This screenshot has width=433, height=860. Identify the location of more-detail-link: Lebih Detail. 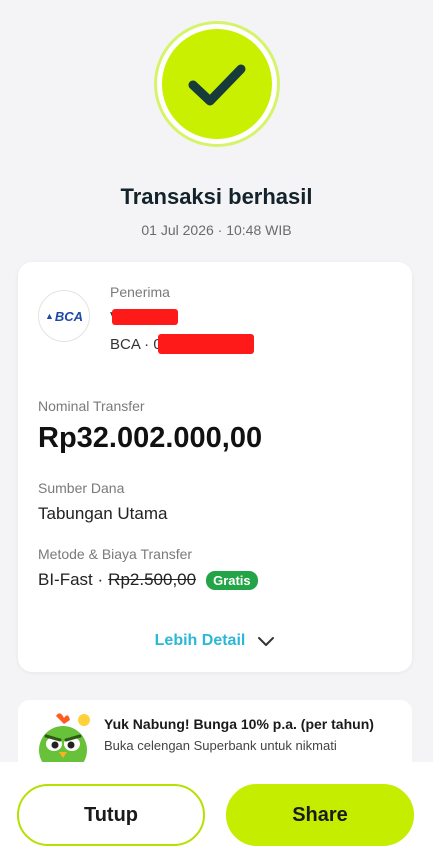
(215, 641).